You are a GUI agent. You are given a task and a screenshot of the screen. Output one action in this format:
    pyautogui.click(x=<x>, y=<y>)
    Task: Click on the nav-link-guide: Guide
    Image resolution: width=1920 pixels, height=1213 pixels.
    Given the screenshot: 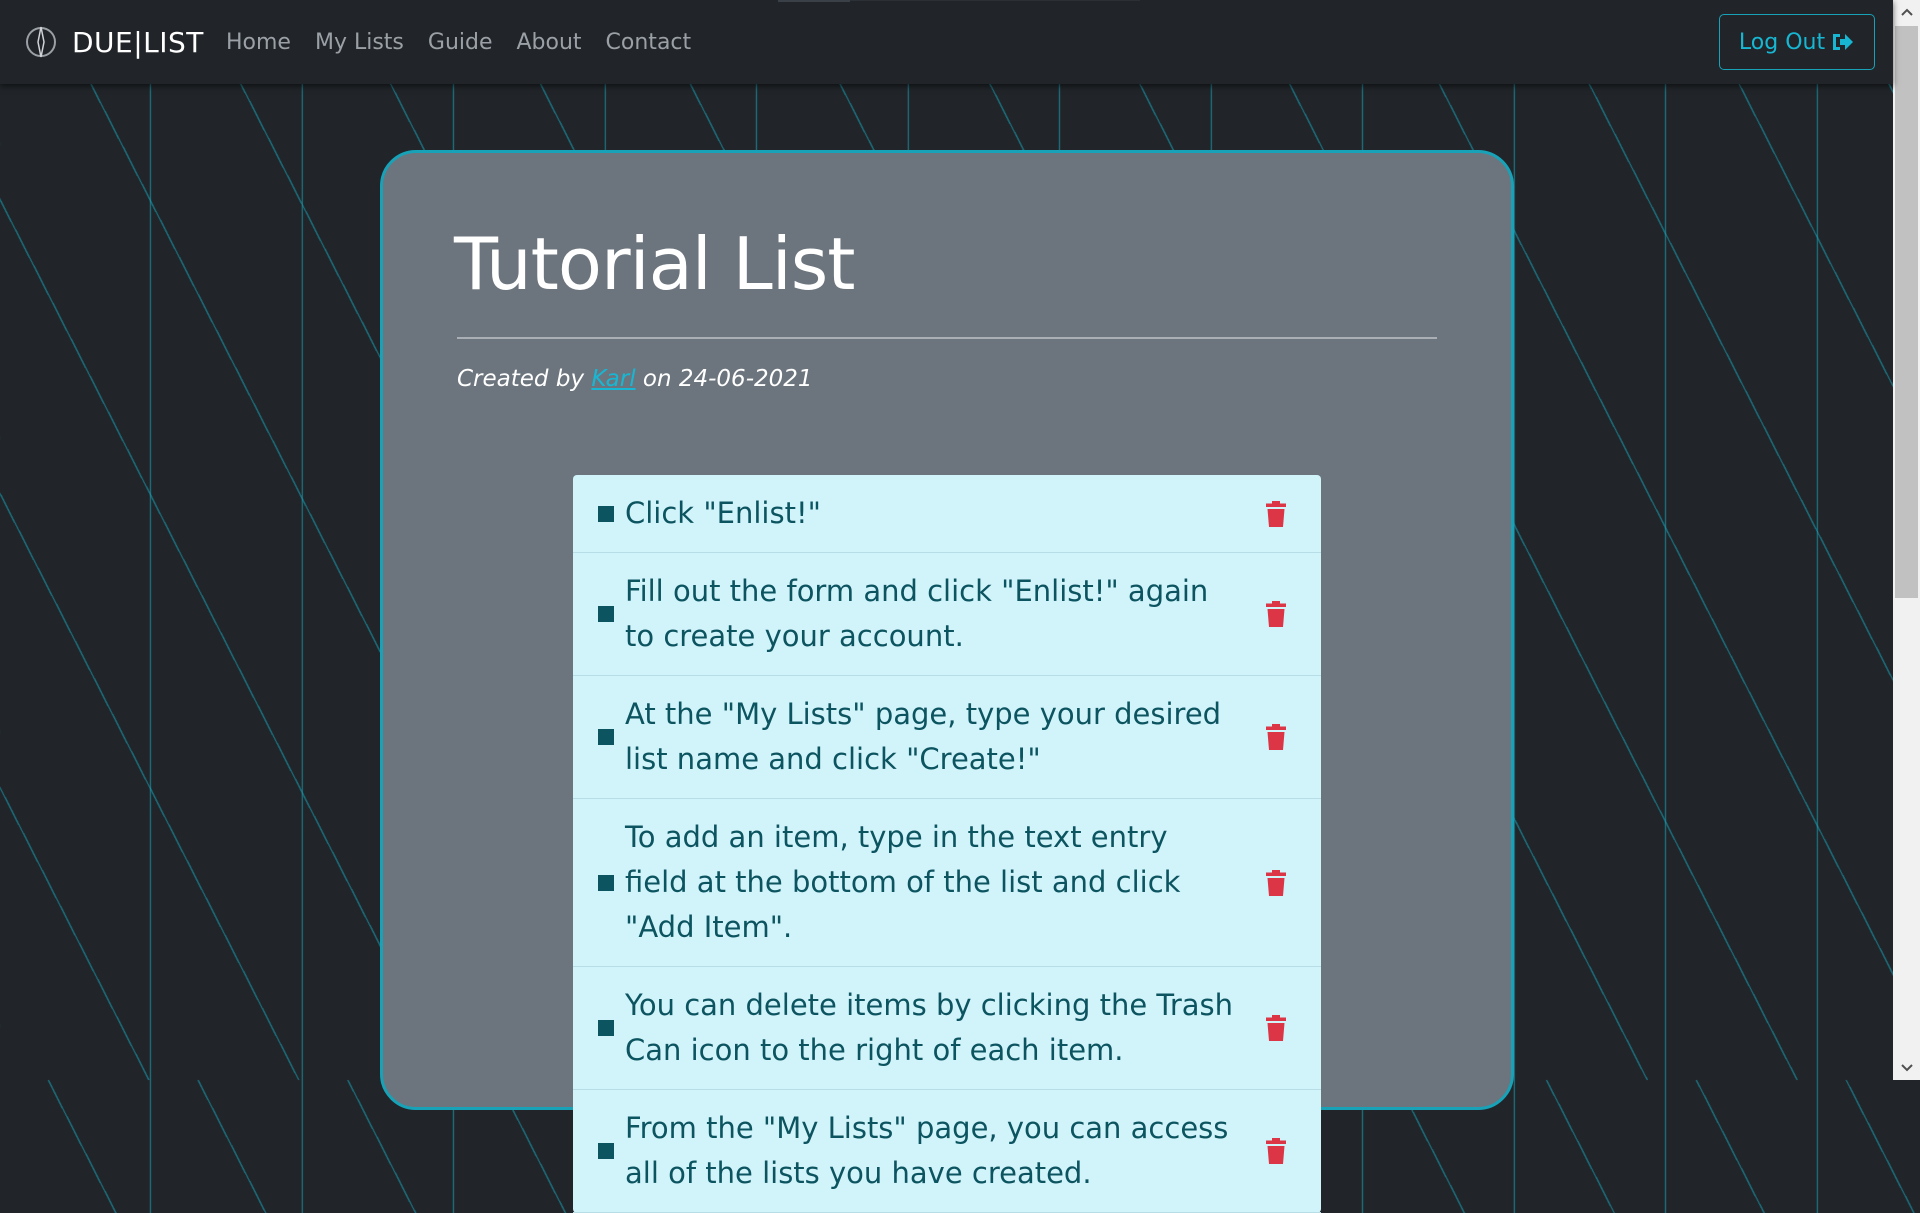 What is the action you would take?
    pyautogui.click(x=460, y=42)
    